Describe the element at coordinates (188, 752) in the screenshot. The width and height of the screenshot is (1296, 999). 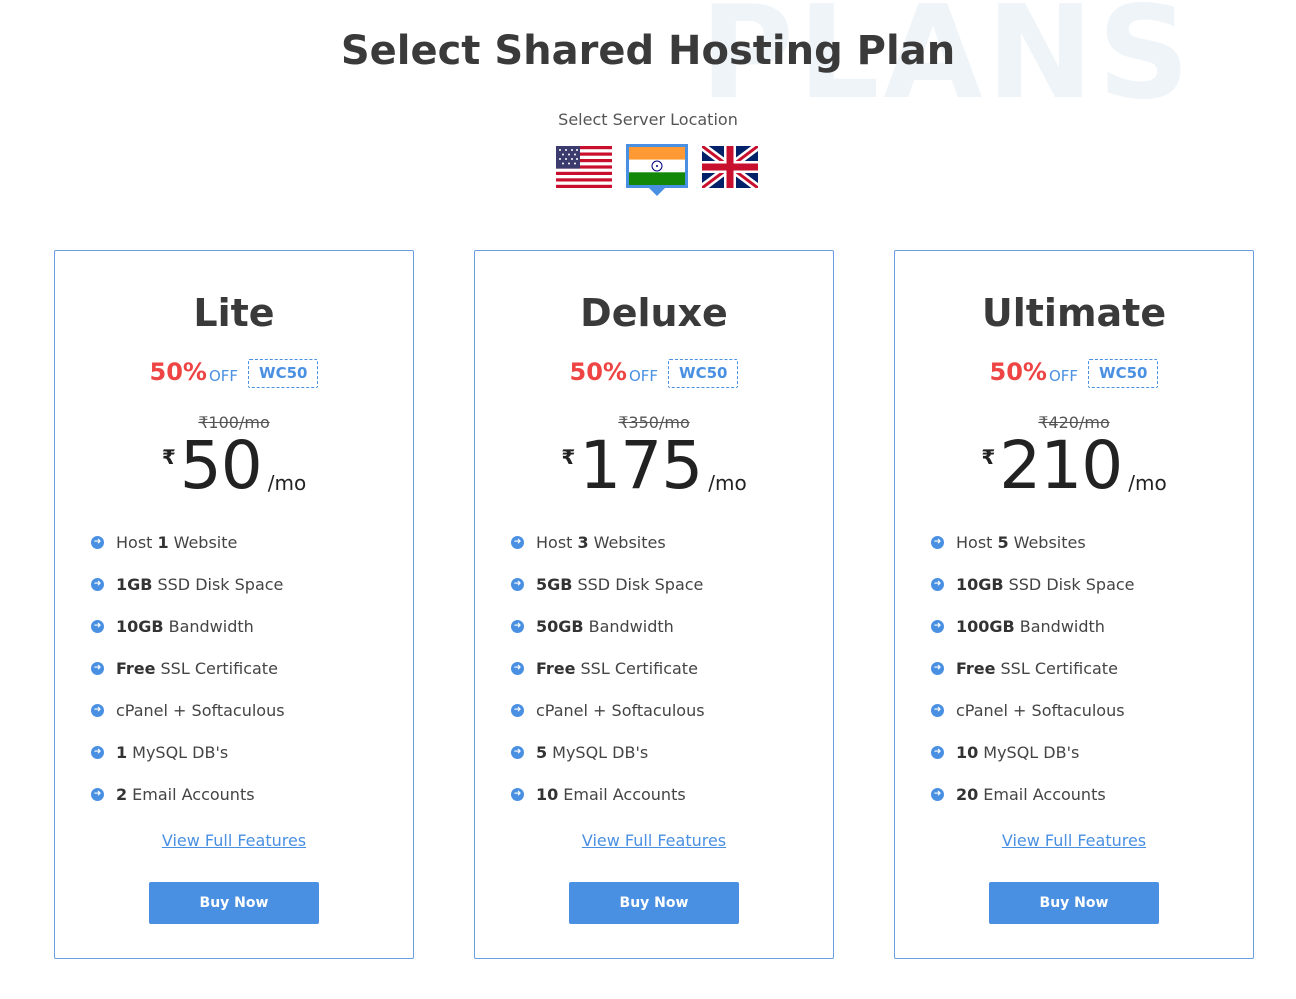
I see `feature-item: ➜ 1 MySQL DB's` at that location.